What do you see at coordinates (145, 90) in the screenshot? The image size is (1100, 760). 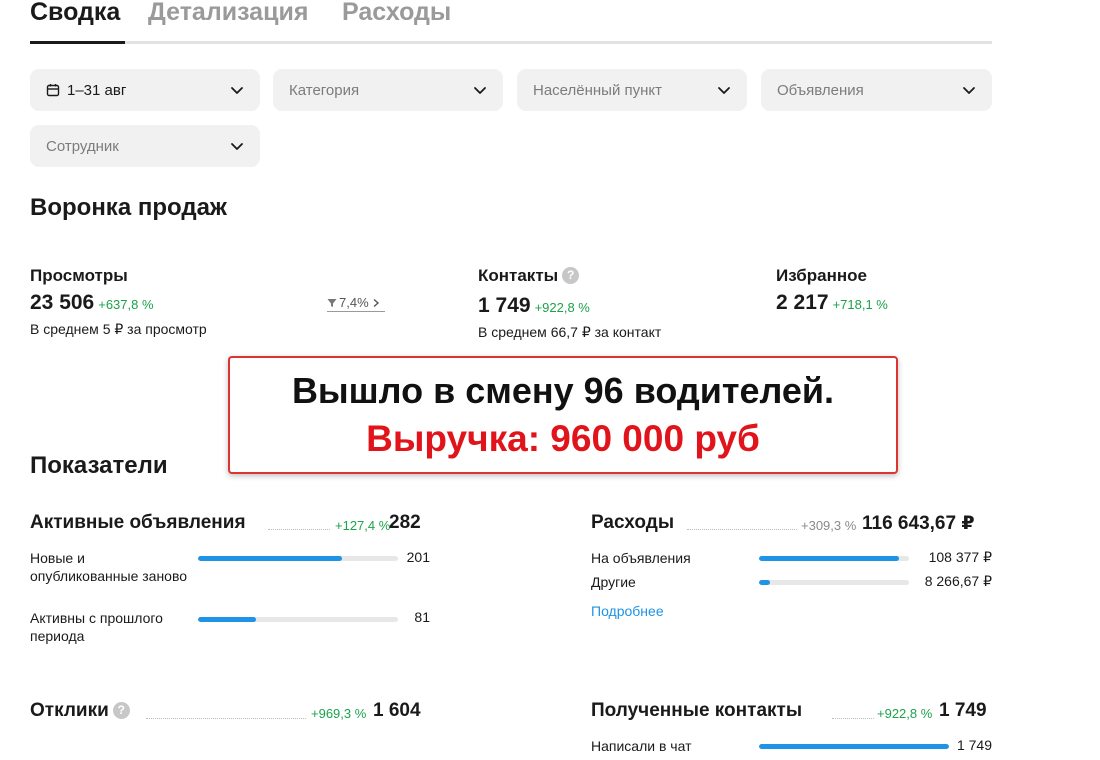 I see `date-filter: 1–31 авг` at bounding box center [145, 90].